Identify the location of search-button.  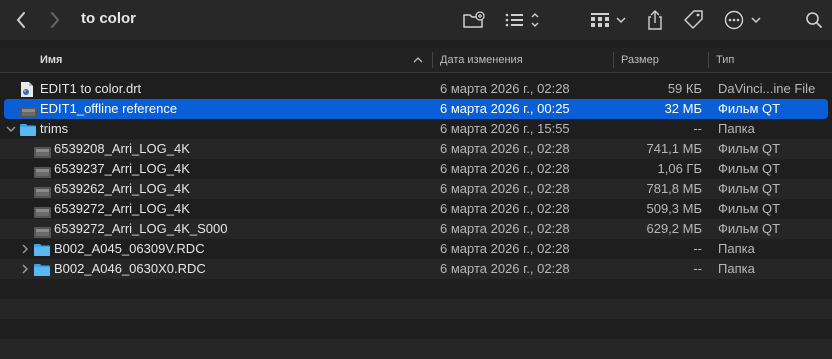
(814, 20).